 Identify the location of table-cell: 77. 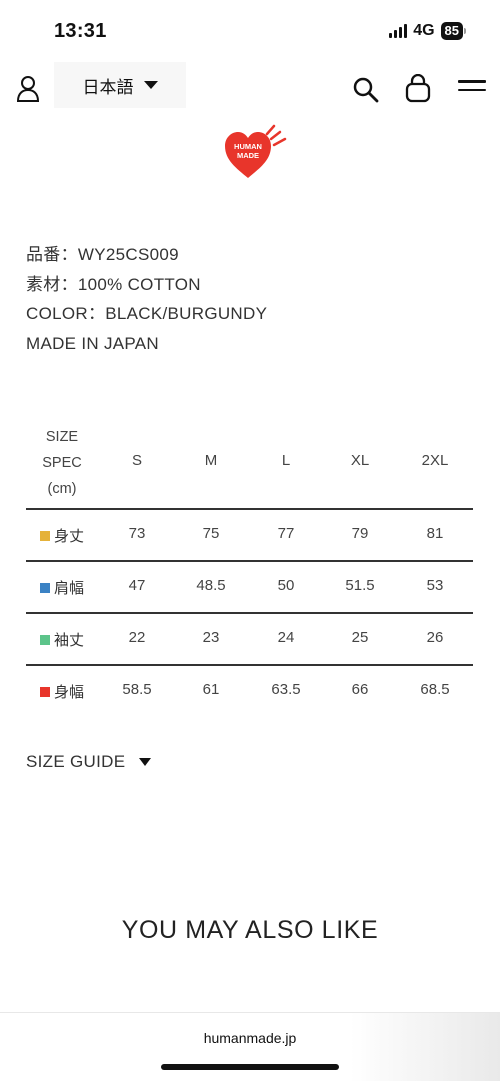
(286, 533).